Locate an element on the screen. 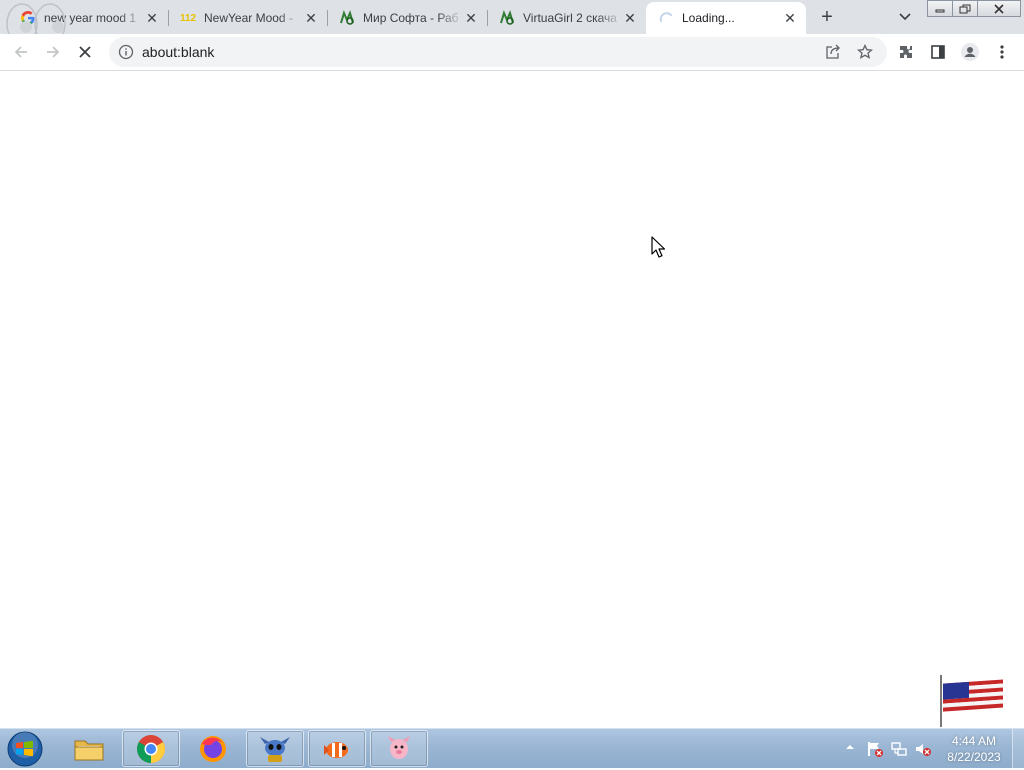  menu-icon is located at coordinates (1002, 52).